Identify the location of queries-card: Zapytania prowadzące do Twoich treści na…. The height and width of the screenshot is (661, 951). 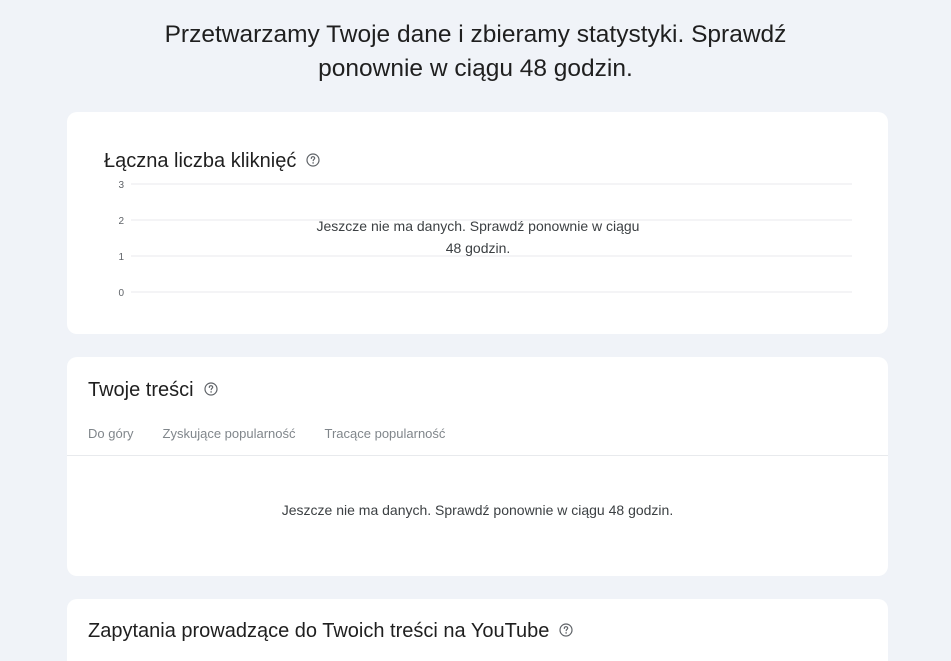
(477, 630).